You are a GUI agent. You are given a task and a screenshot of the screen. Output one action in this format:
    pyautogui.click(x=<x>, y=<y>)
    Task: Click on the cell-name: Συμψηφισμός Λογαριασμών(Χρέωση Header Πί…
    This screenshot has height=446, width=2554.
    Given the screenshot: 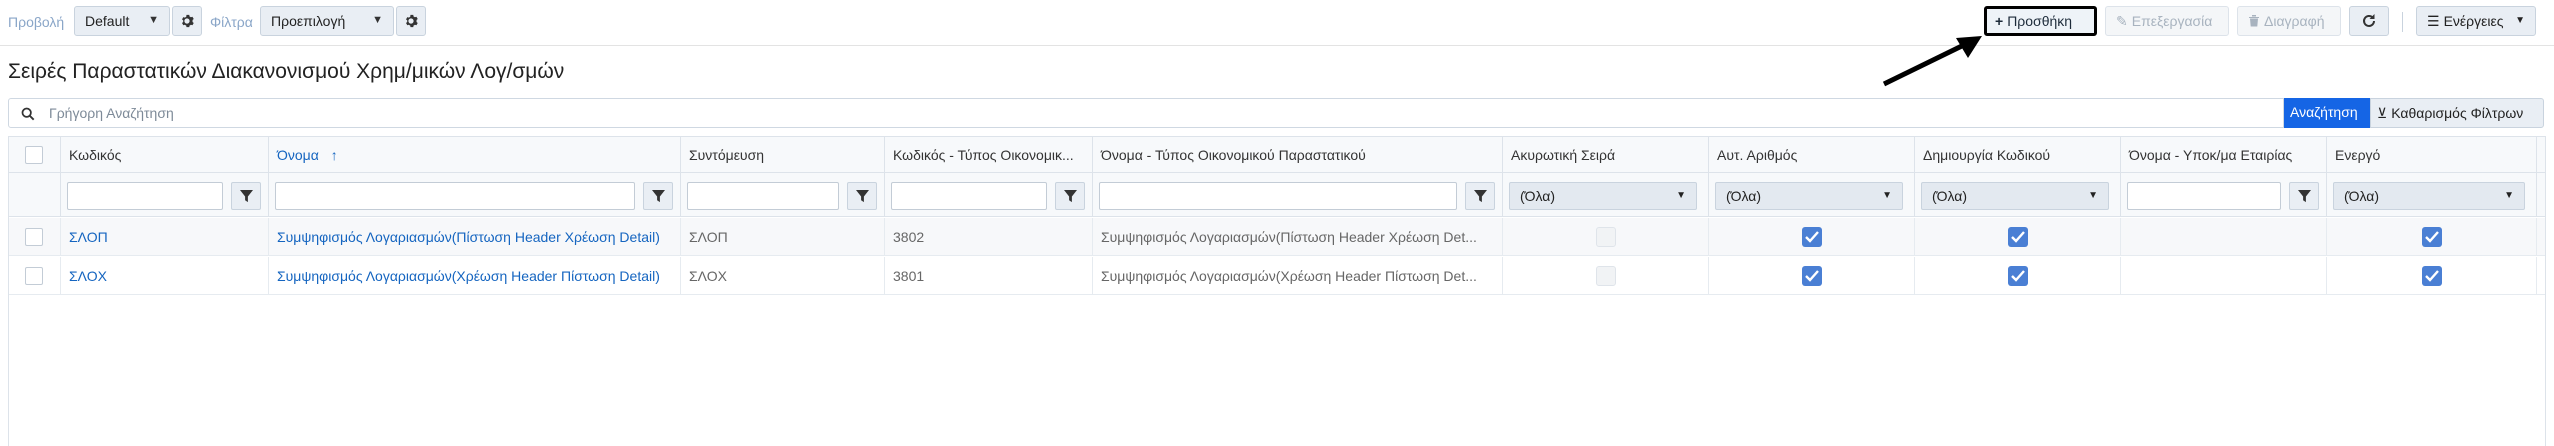 What is the action you would take?
    pyautogui.click(x=475, y=275)
    